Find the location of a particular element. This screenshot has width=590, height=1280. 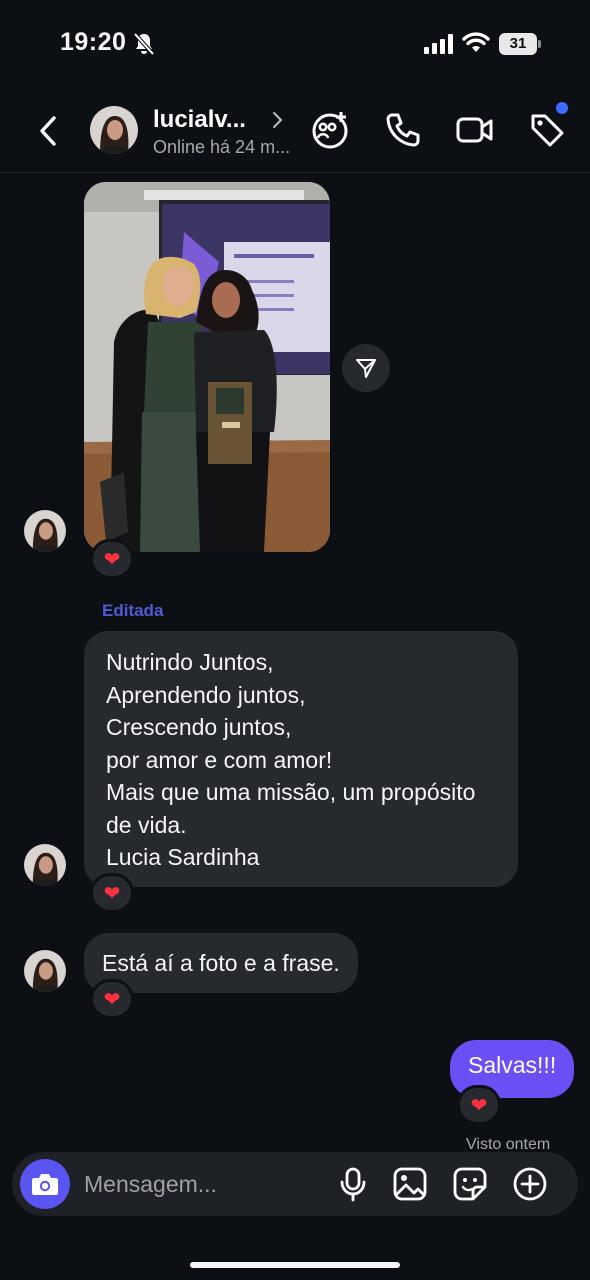

battery-cap is located at coordinates (539, 44).